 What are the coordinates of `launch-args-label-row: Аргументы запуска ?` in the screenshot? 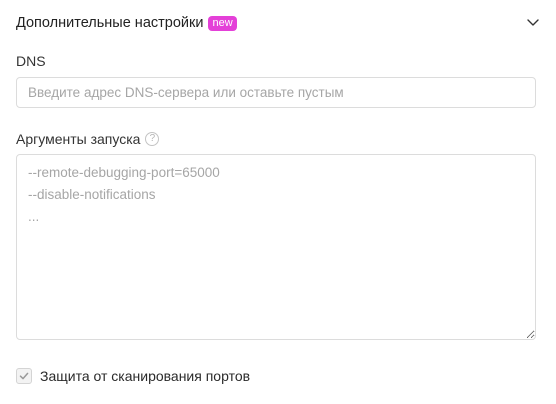 It's located at (88, 139).